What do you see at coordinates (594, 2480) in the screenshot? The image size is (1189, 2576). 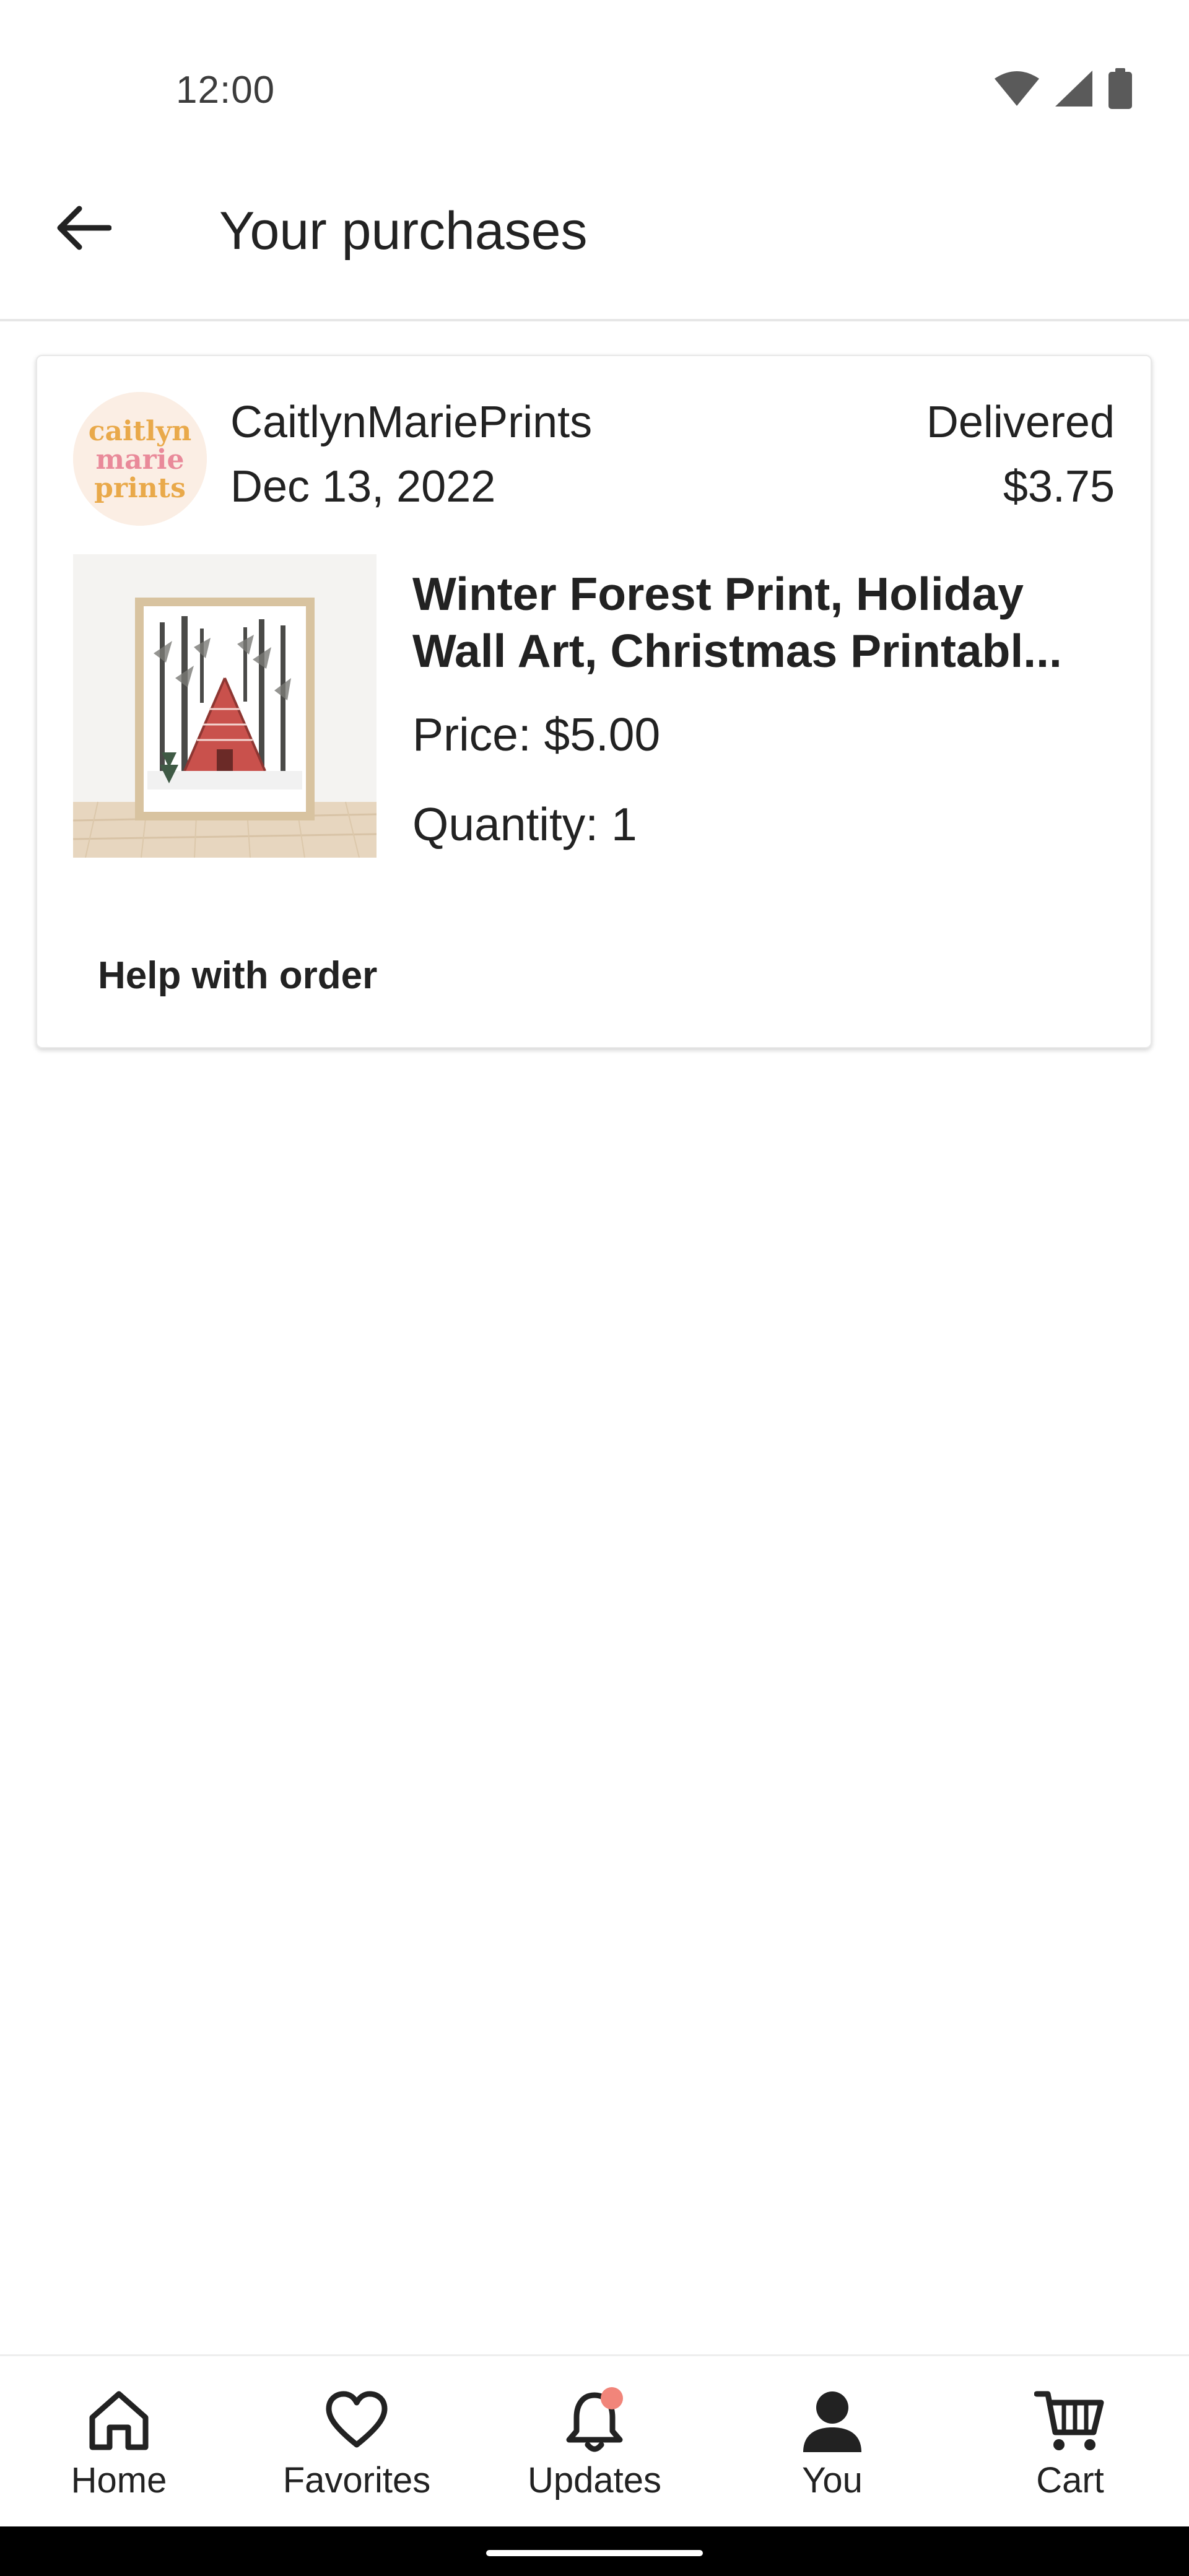 I see `nav-label-updates: Updates` at bounding box center [594, 2480].